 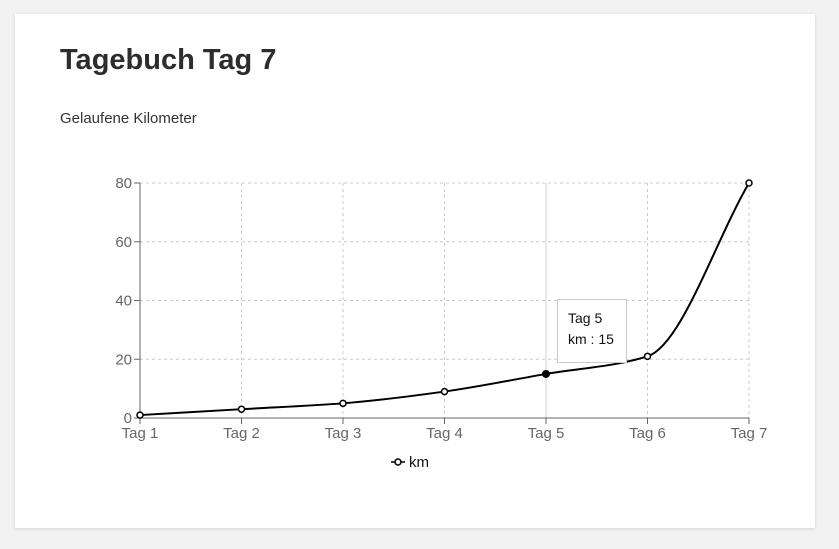 I want to click on tooltip-series-name: km, so click(x=577, y=339).